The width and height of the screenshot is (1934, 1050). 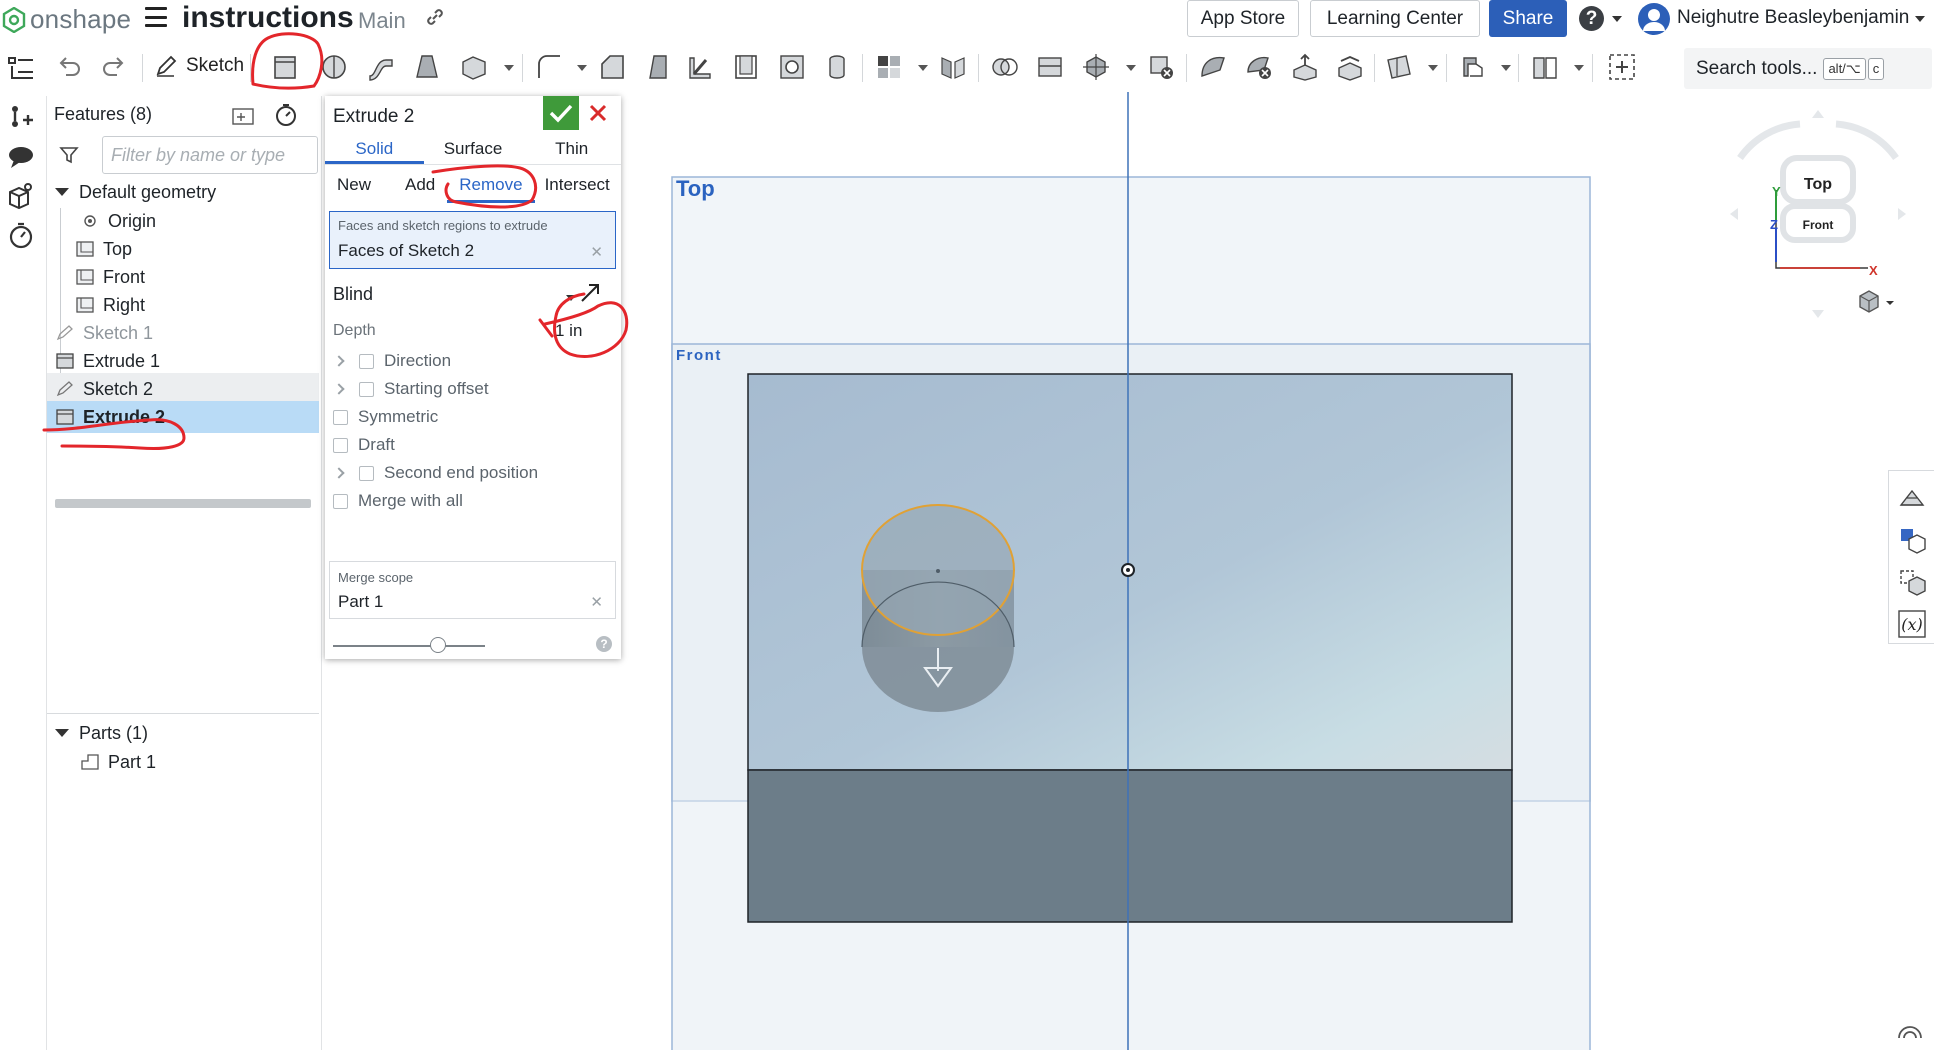 What do you see at coordinates (953, 67) in the screenshot?
I see `mirror-icon` at bounding box center [953, 67].